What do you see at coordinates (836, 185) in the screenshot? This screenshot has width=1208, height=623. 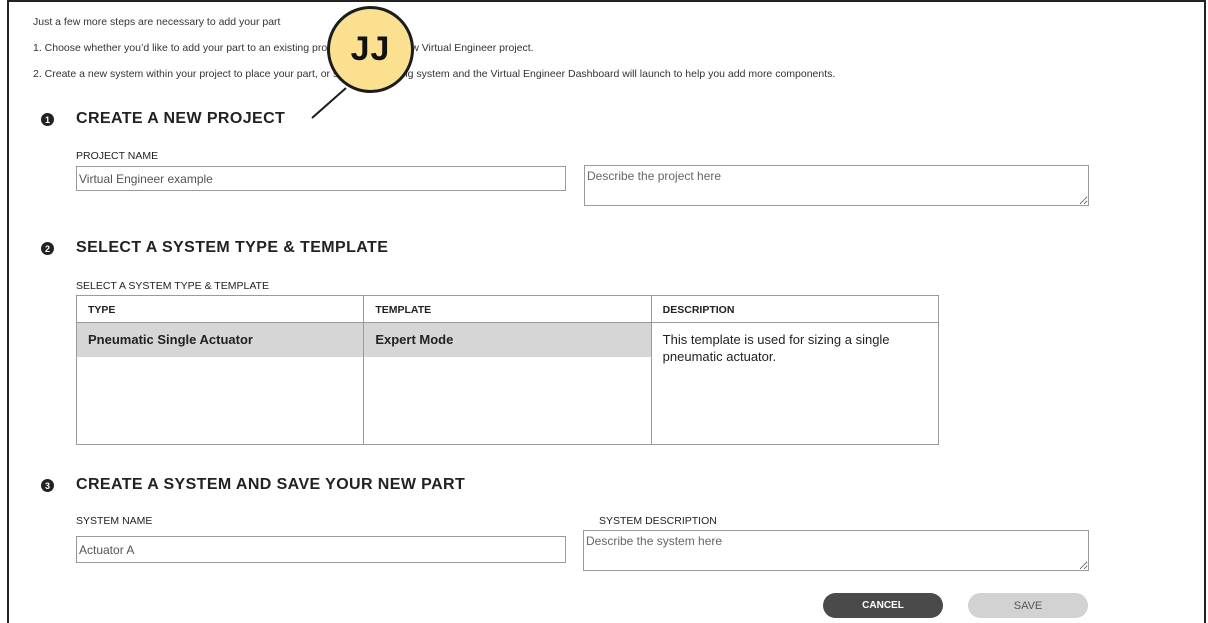 I see `project-description-input` at bounding box center [836, 185].